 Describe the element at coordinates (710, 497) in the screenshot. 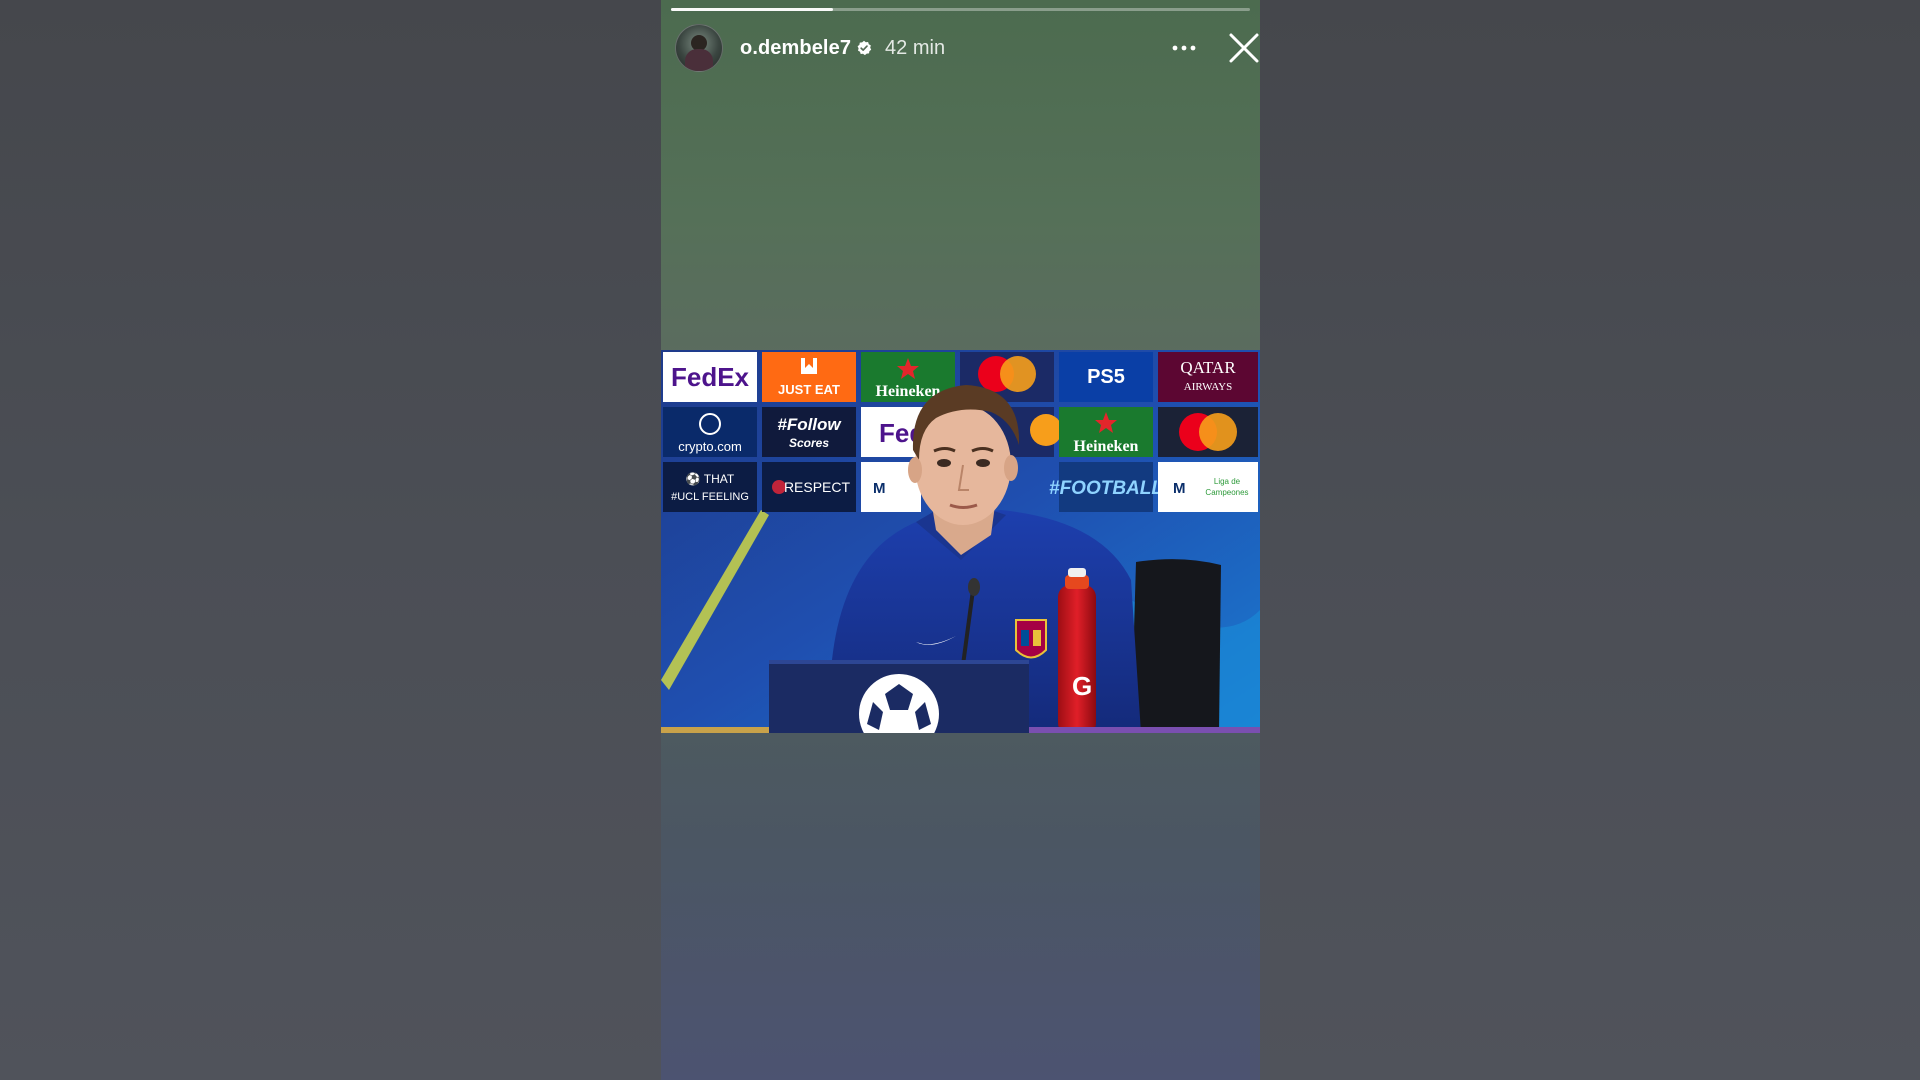

I see `svg-text: #UCL FEELING` at that location.